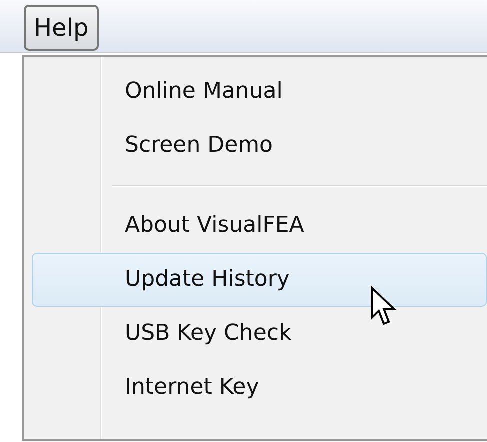 This screenshot has width=487, height=442. Describe the element at coordinates (61, 28) in the screenshot. I see `help-menu: Help` at that location.